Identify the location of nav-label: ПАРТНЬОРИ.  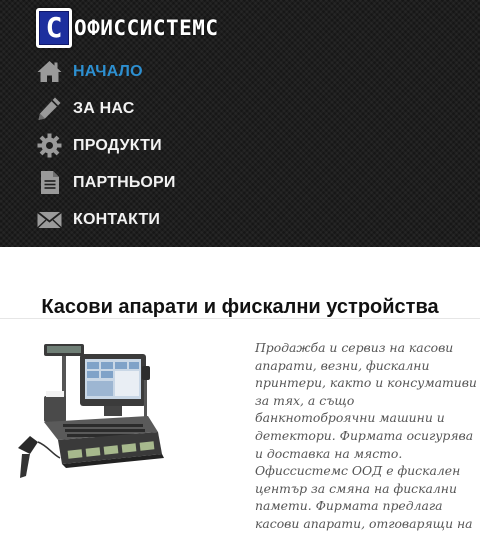
(124, 182).